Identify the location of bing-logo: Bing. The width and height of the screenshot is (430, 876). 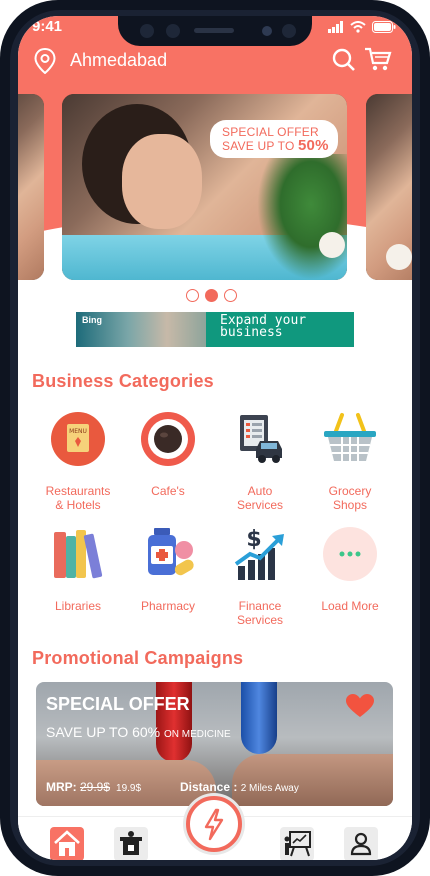
(92, 320).